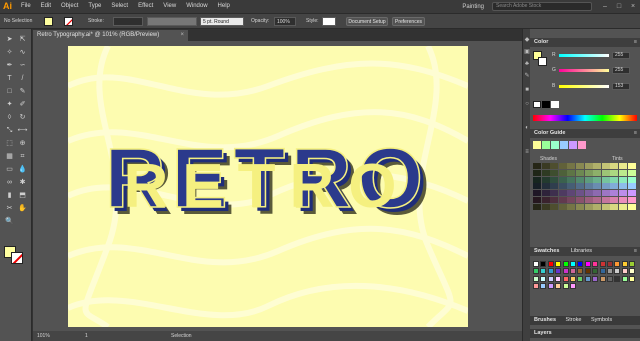 The width and height of the screenshot is (640, 341). I want to click on eraser-tool: ◊, so click(9, 118).